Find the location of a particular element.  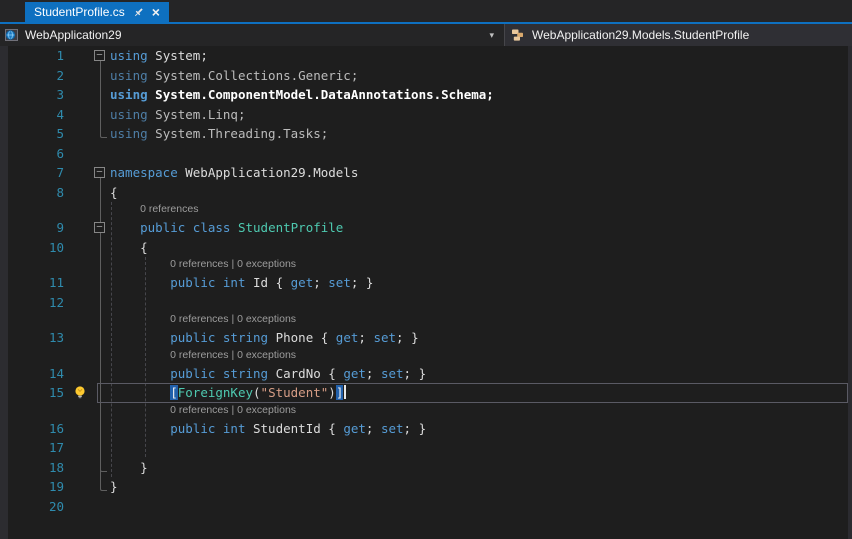

line-number: 2 is located at coordinates (35, 76).